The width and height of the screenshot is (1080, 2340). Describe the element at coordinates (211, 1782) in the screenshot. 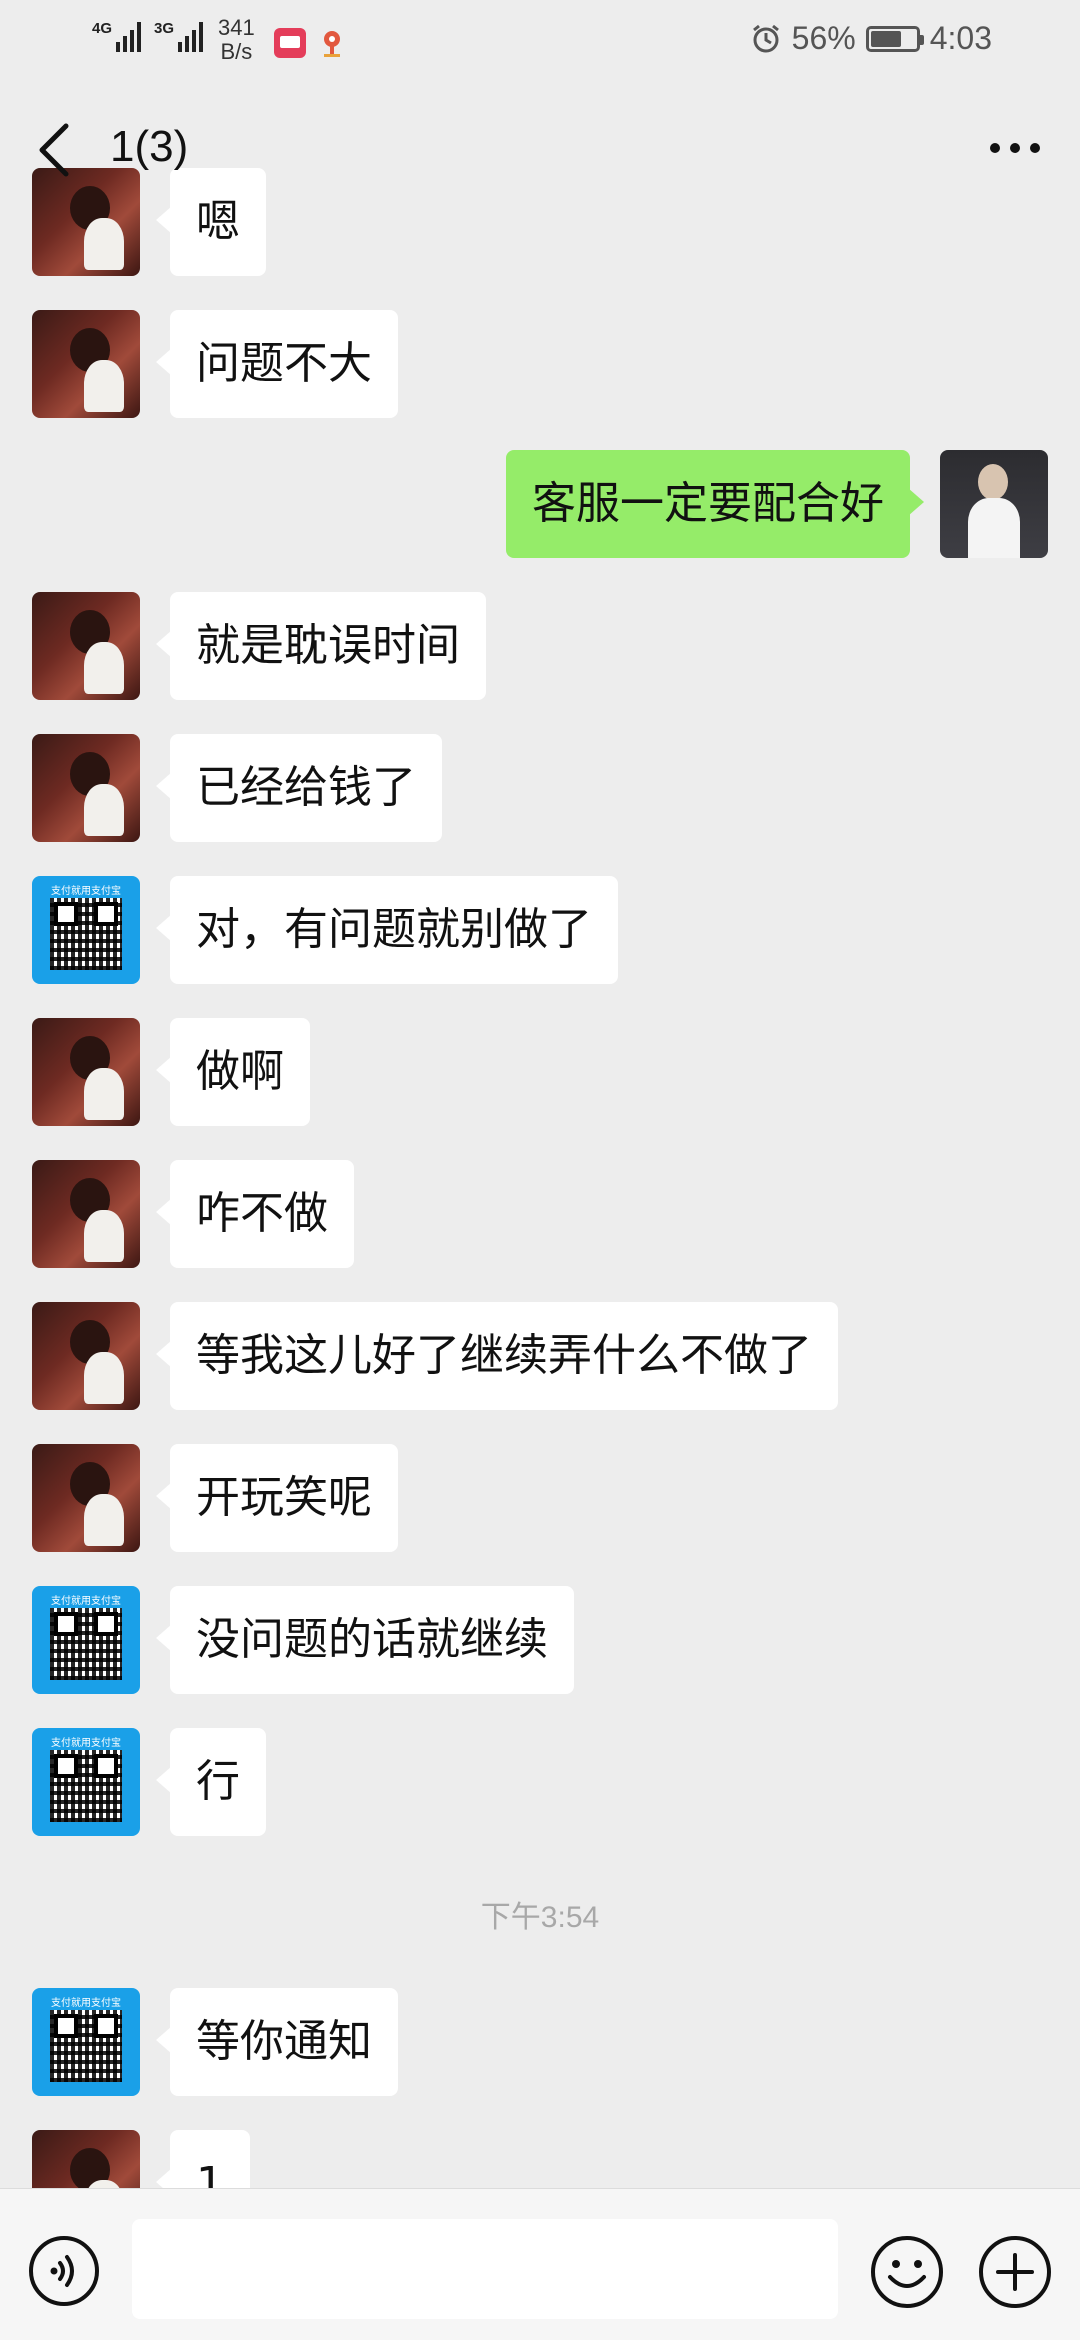

I see `incoming-message-bubble: 行` at that location.